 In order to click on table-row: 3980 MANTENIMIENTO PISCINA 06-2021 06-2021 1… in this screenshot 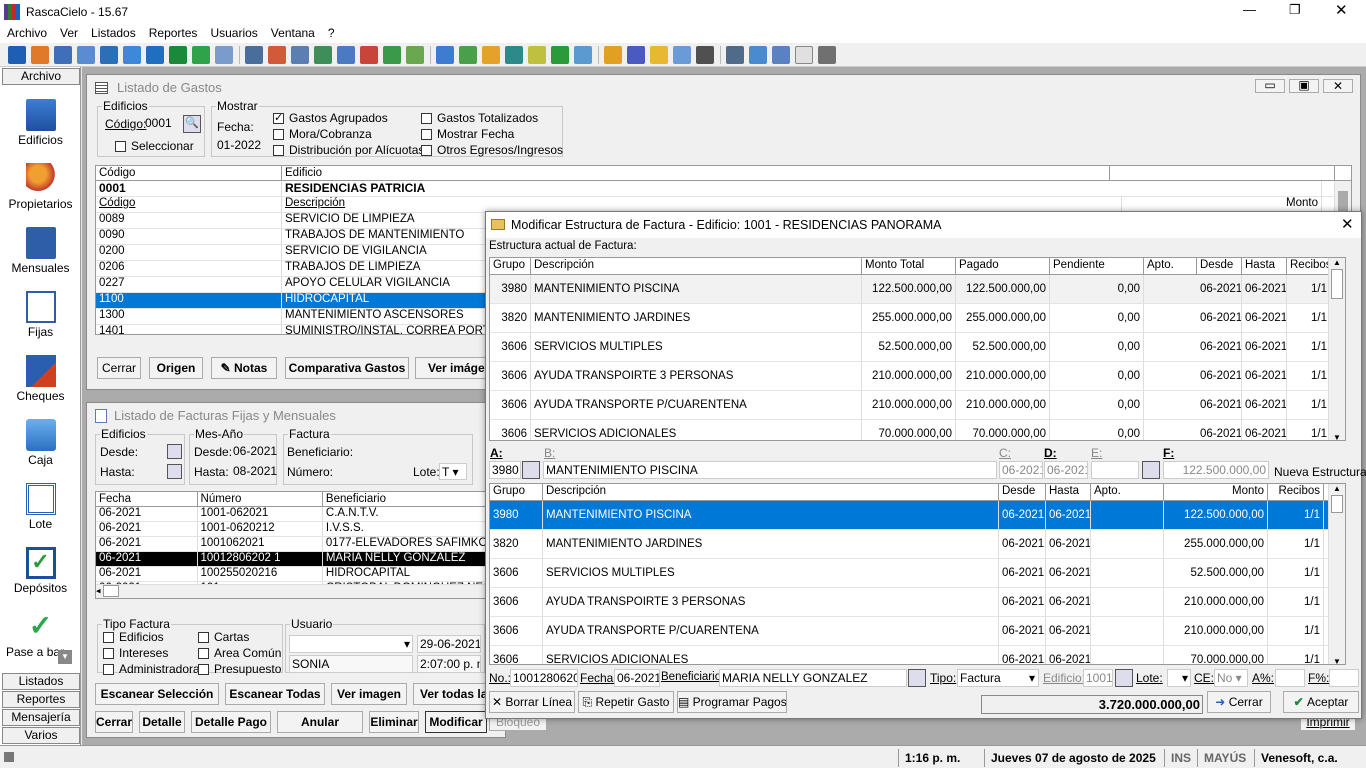, I will do `click(917, 515)`.